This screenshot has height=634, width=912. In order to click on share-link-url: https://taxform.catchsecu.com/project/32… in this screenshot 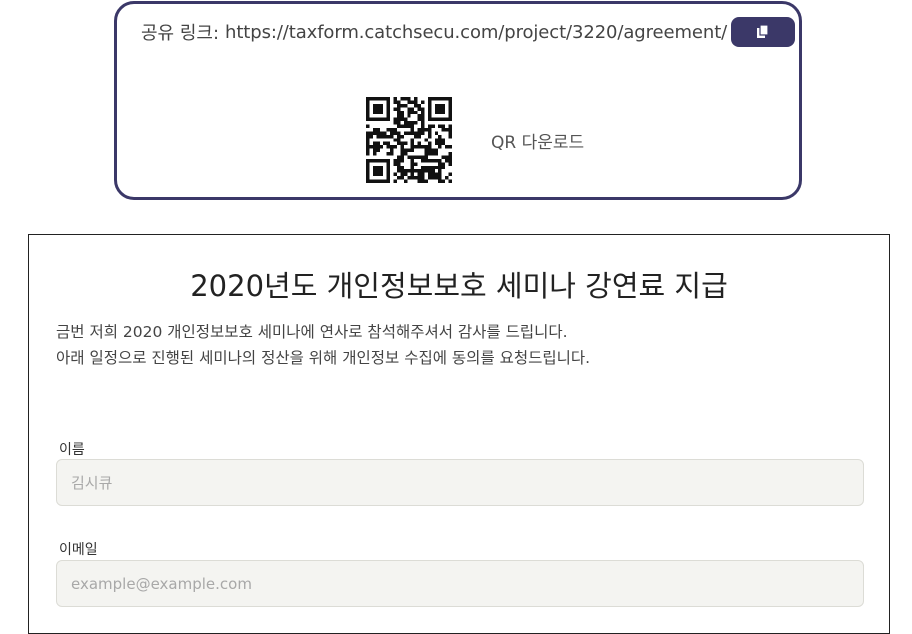, I will do `click(476, 32)`.